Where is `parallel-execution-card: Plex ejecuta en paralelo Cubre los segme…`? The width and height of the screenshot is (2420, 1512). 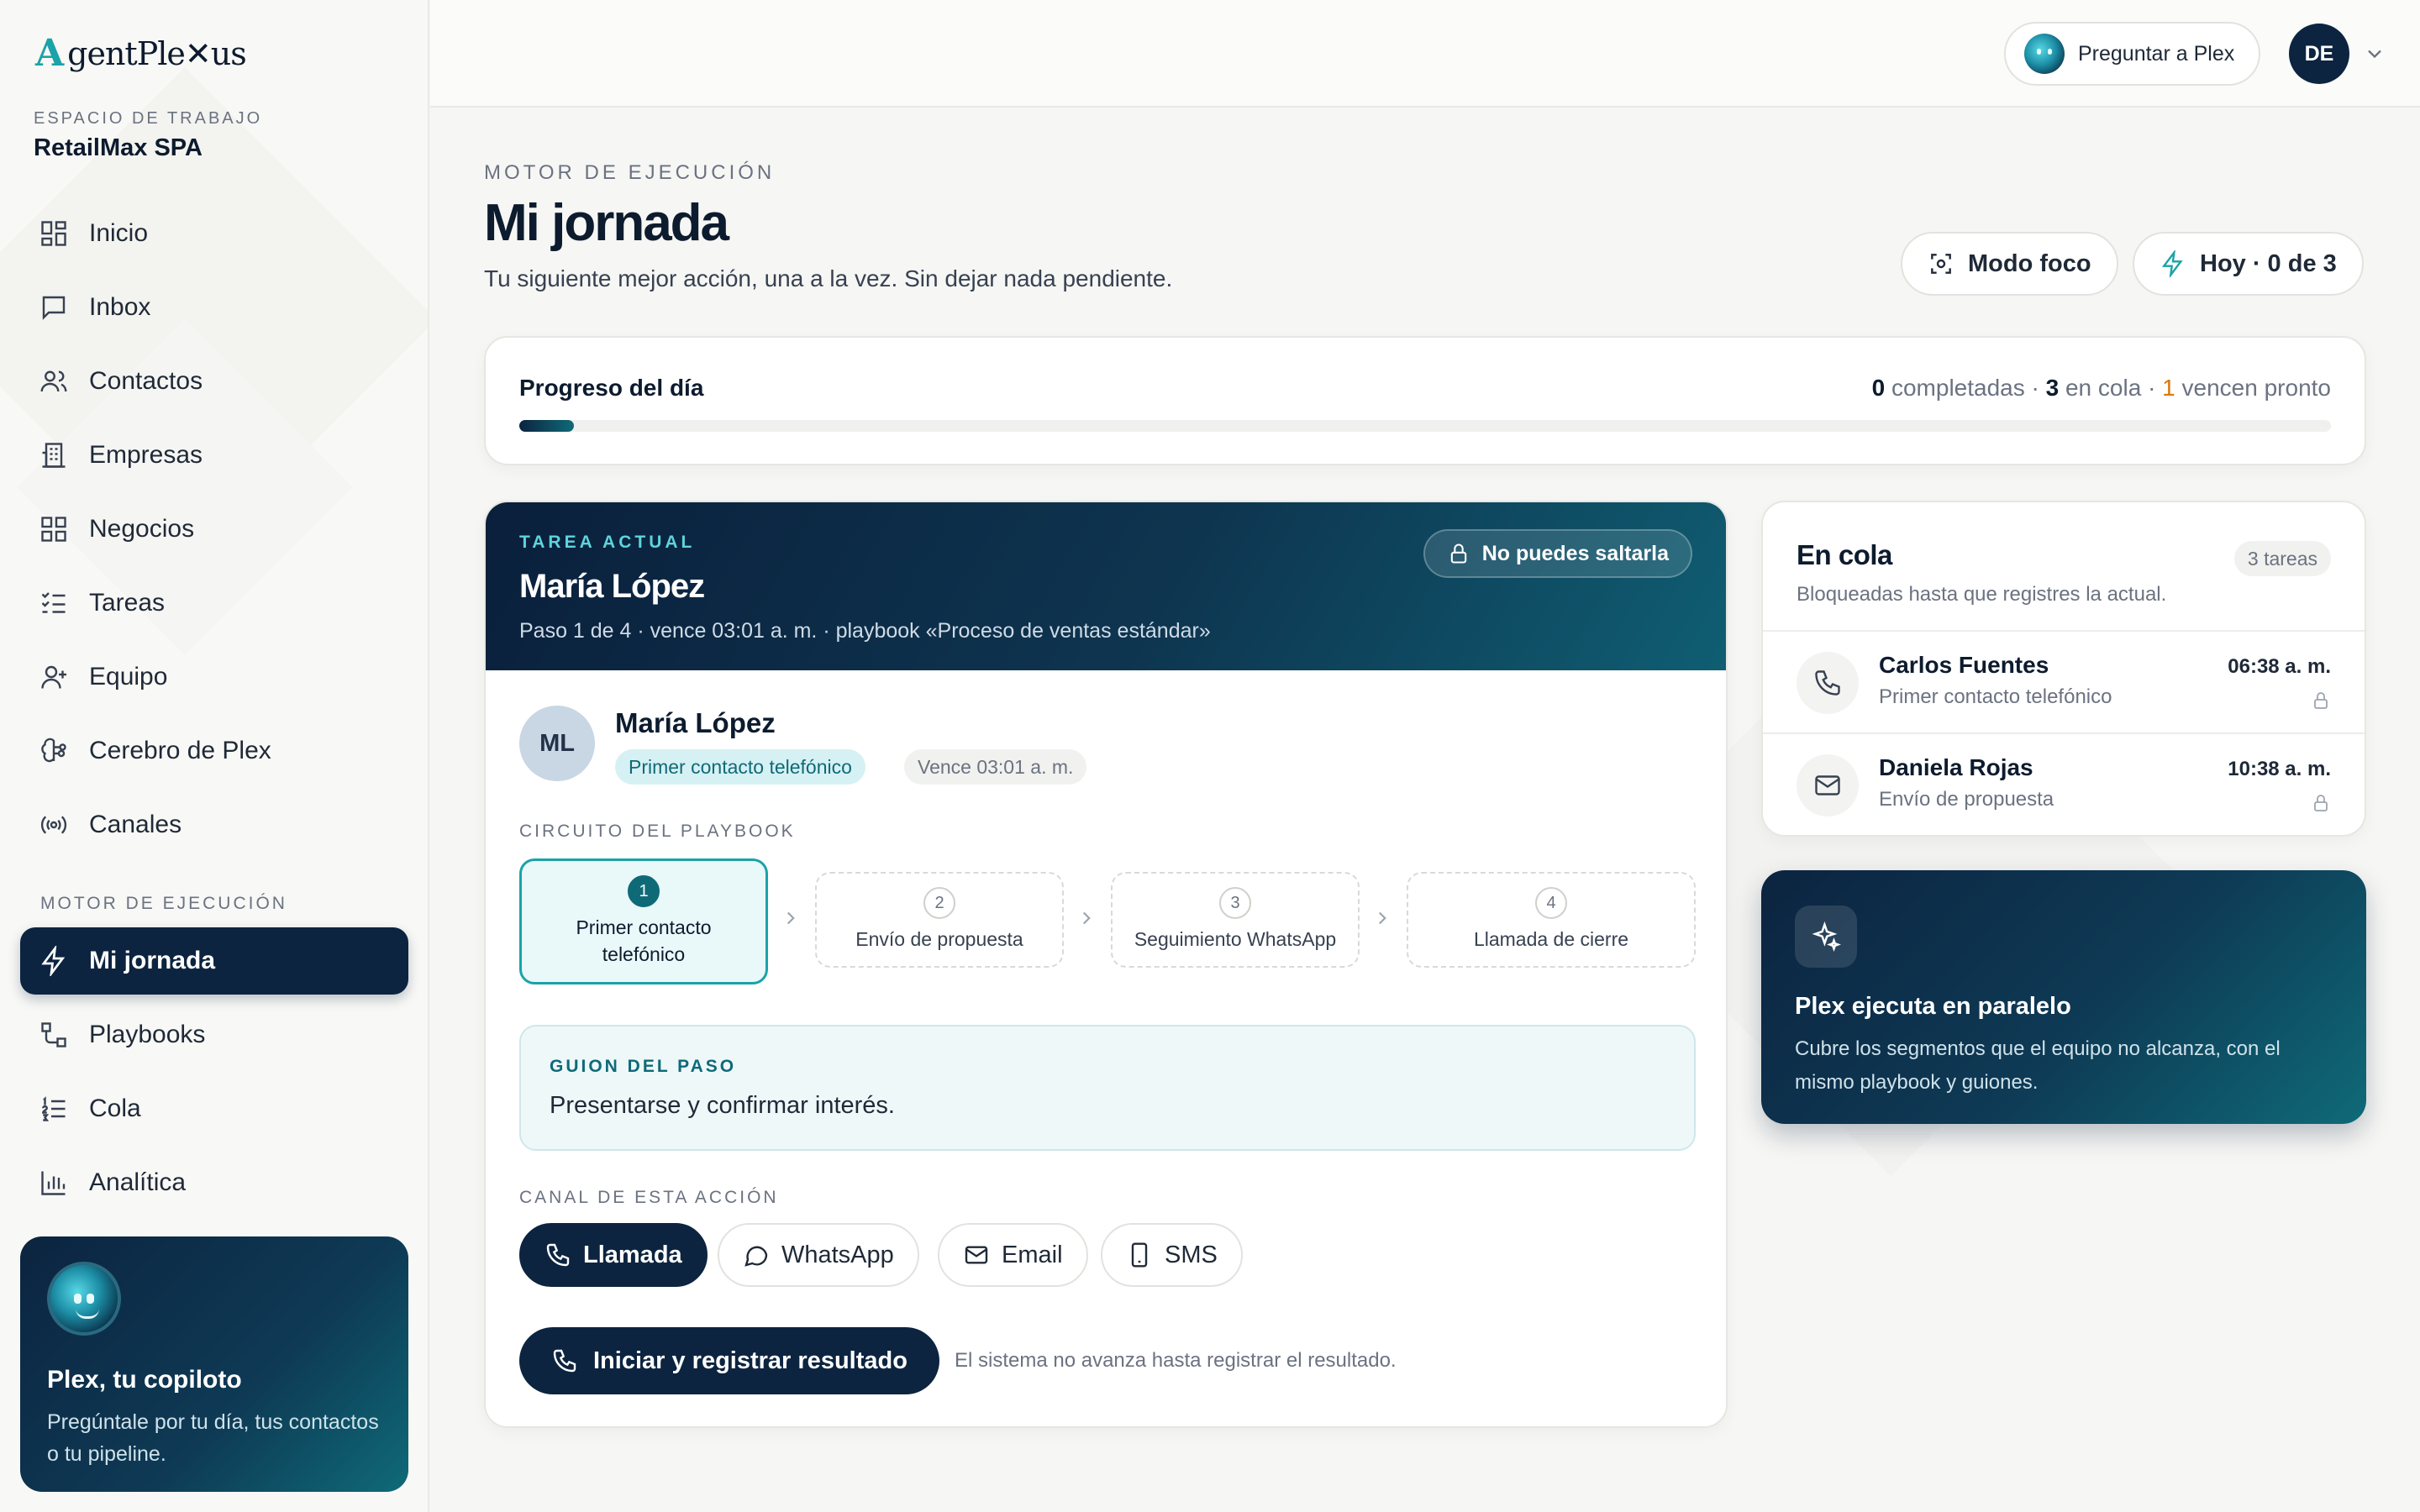
parallel-execution-card: Plex ejecuta en paralelo Cubre los segme… is located at coordinates (2063, 997).